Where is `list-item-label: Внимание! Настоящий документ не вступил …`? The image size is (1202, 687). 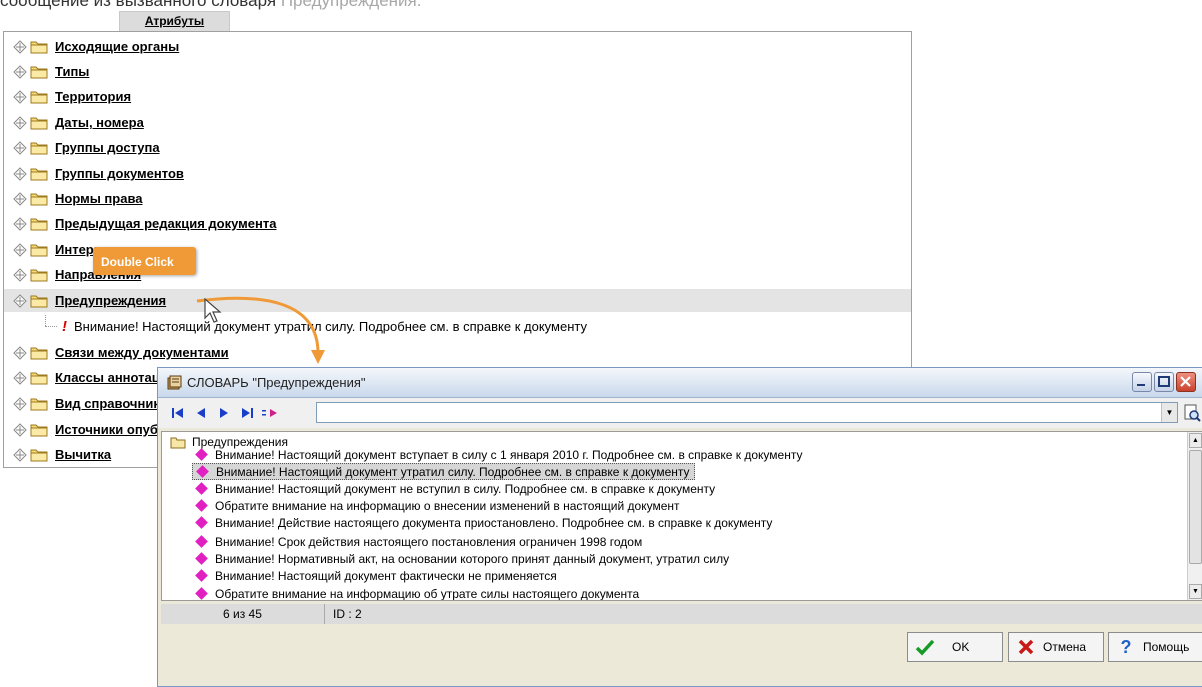 list-item-label: Внимание! Настоящий документ не вступил … is located at coordinates (465, 488).